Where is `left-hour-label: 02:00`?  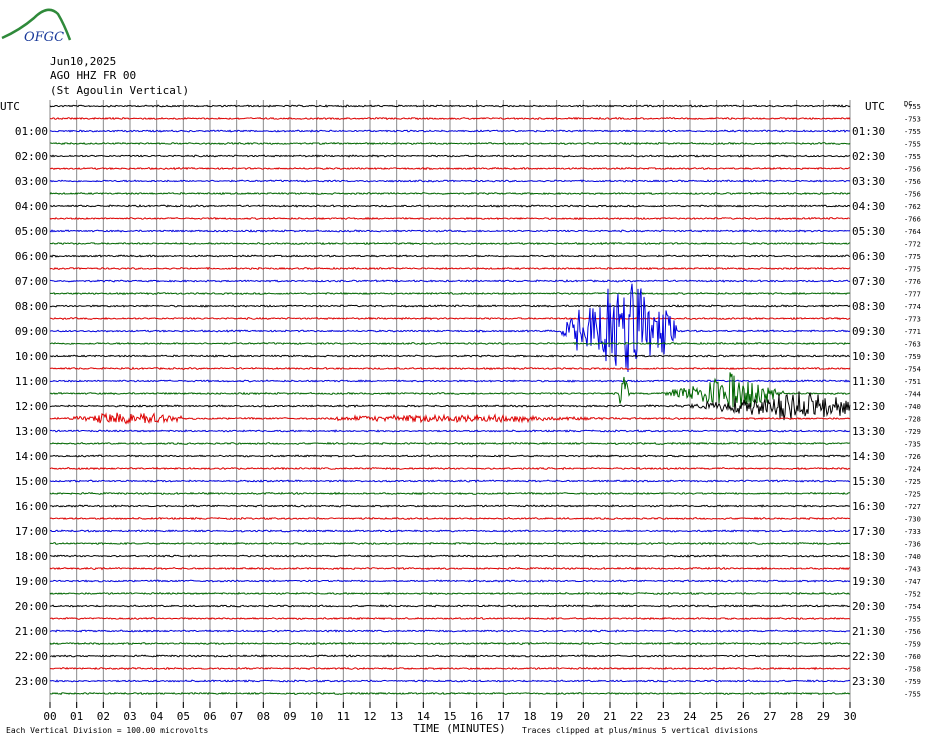
left-hour-label: 02:00 is located at coordinates (31, 156).